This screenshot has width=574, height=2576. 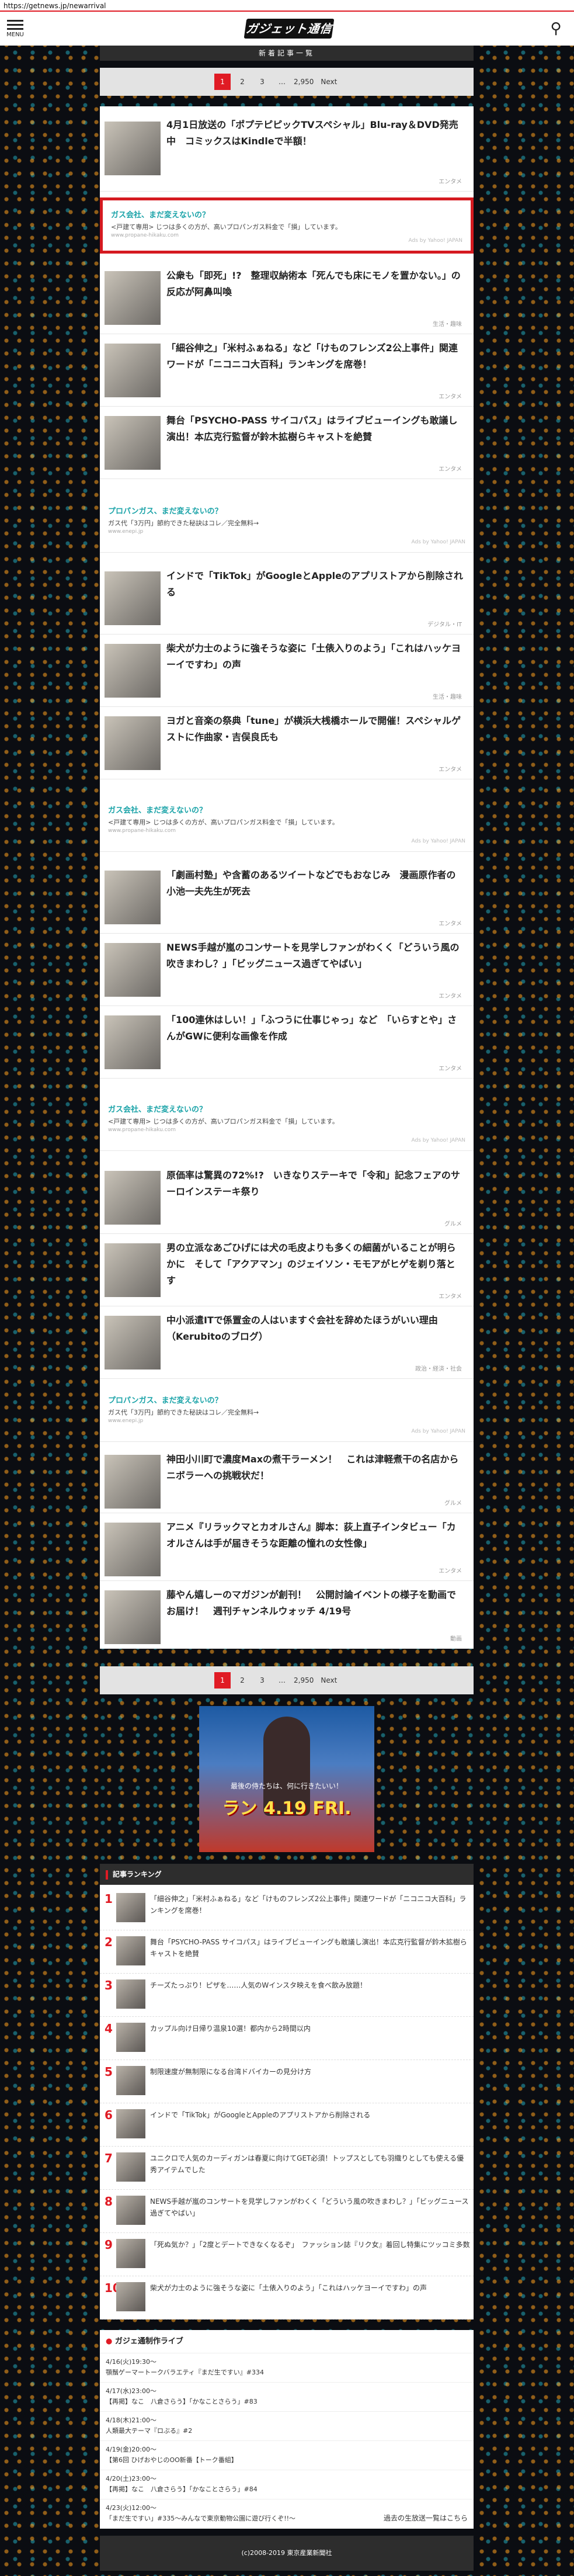 I want to click on rank-title: カップル向け日帰り温泉10選！都内から2時間以内, so click(x=310, y=2028).